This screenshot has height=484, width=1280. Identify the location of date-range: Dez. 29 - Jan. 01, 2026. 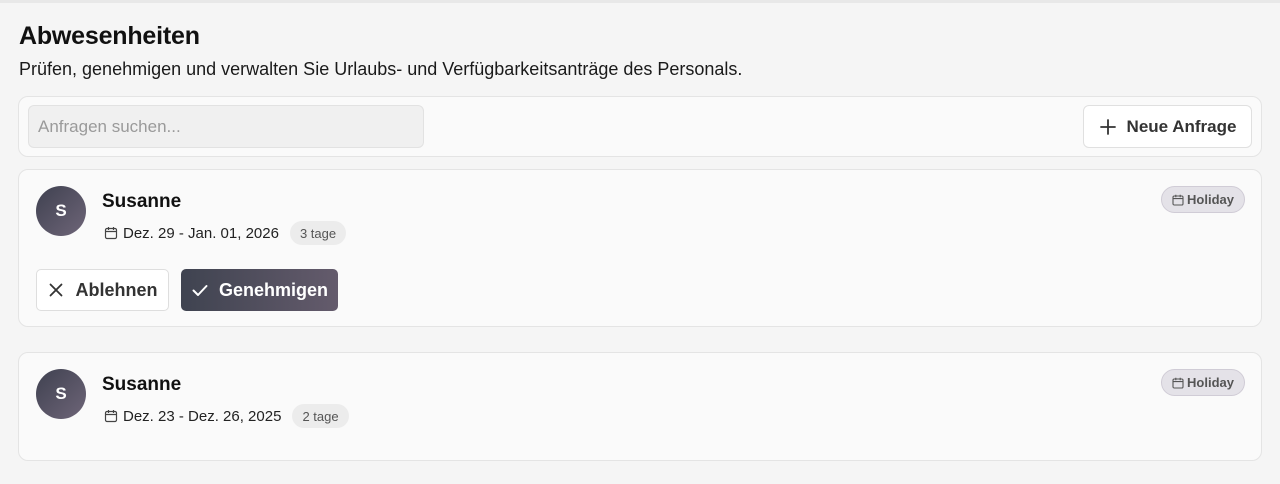
(201, 233).